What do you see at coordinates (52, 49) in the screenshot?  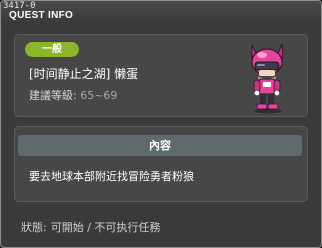 I see `quest-category-badge: 一般` at bounding box center [52, 49].